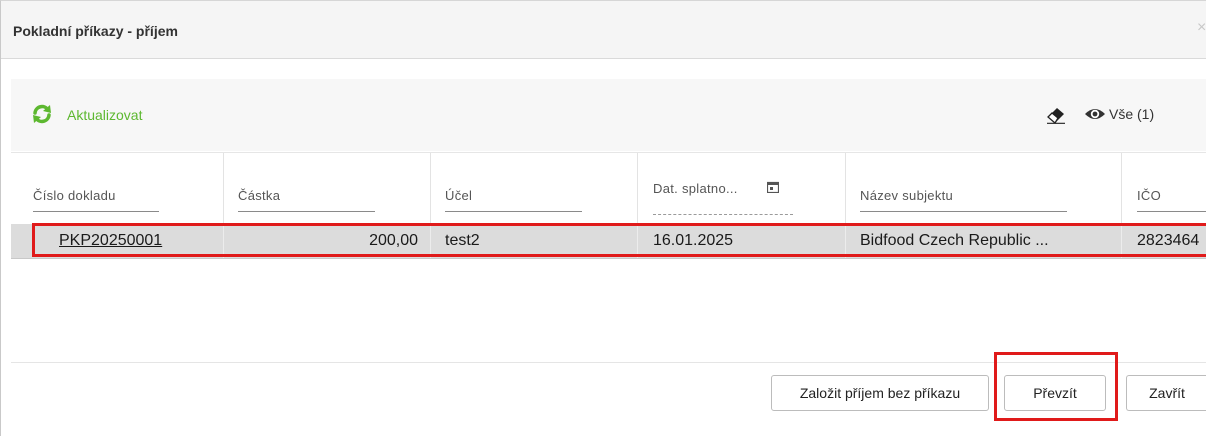  What do you see at coordinates (42, 114) in the screenshot?
I see `refresh-icon` at bounding box center [42, 114].